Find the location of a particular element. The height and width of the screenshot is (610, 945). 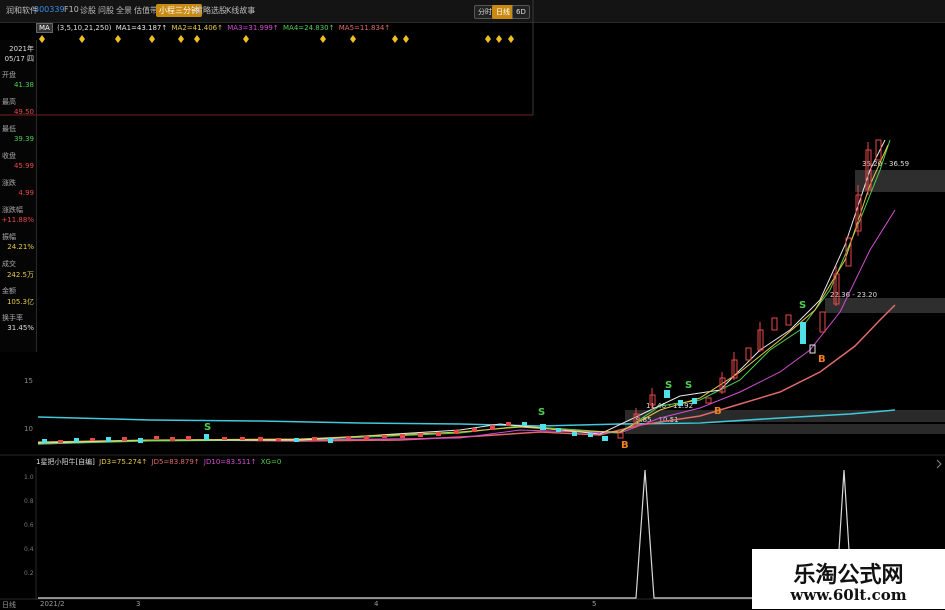

signal-diamonds is located at coordinates (276, 39).